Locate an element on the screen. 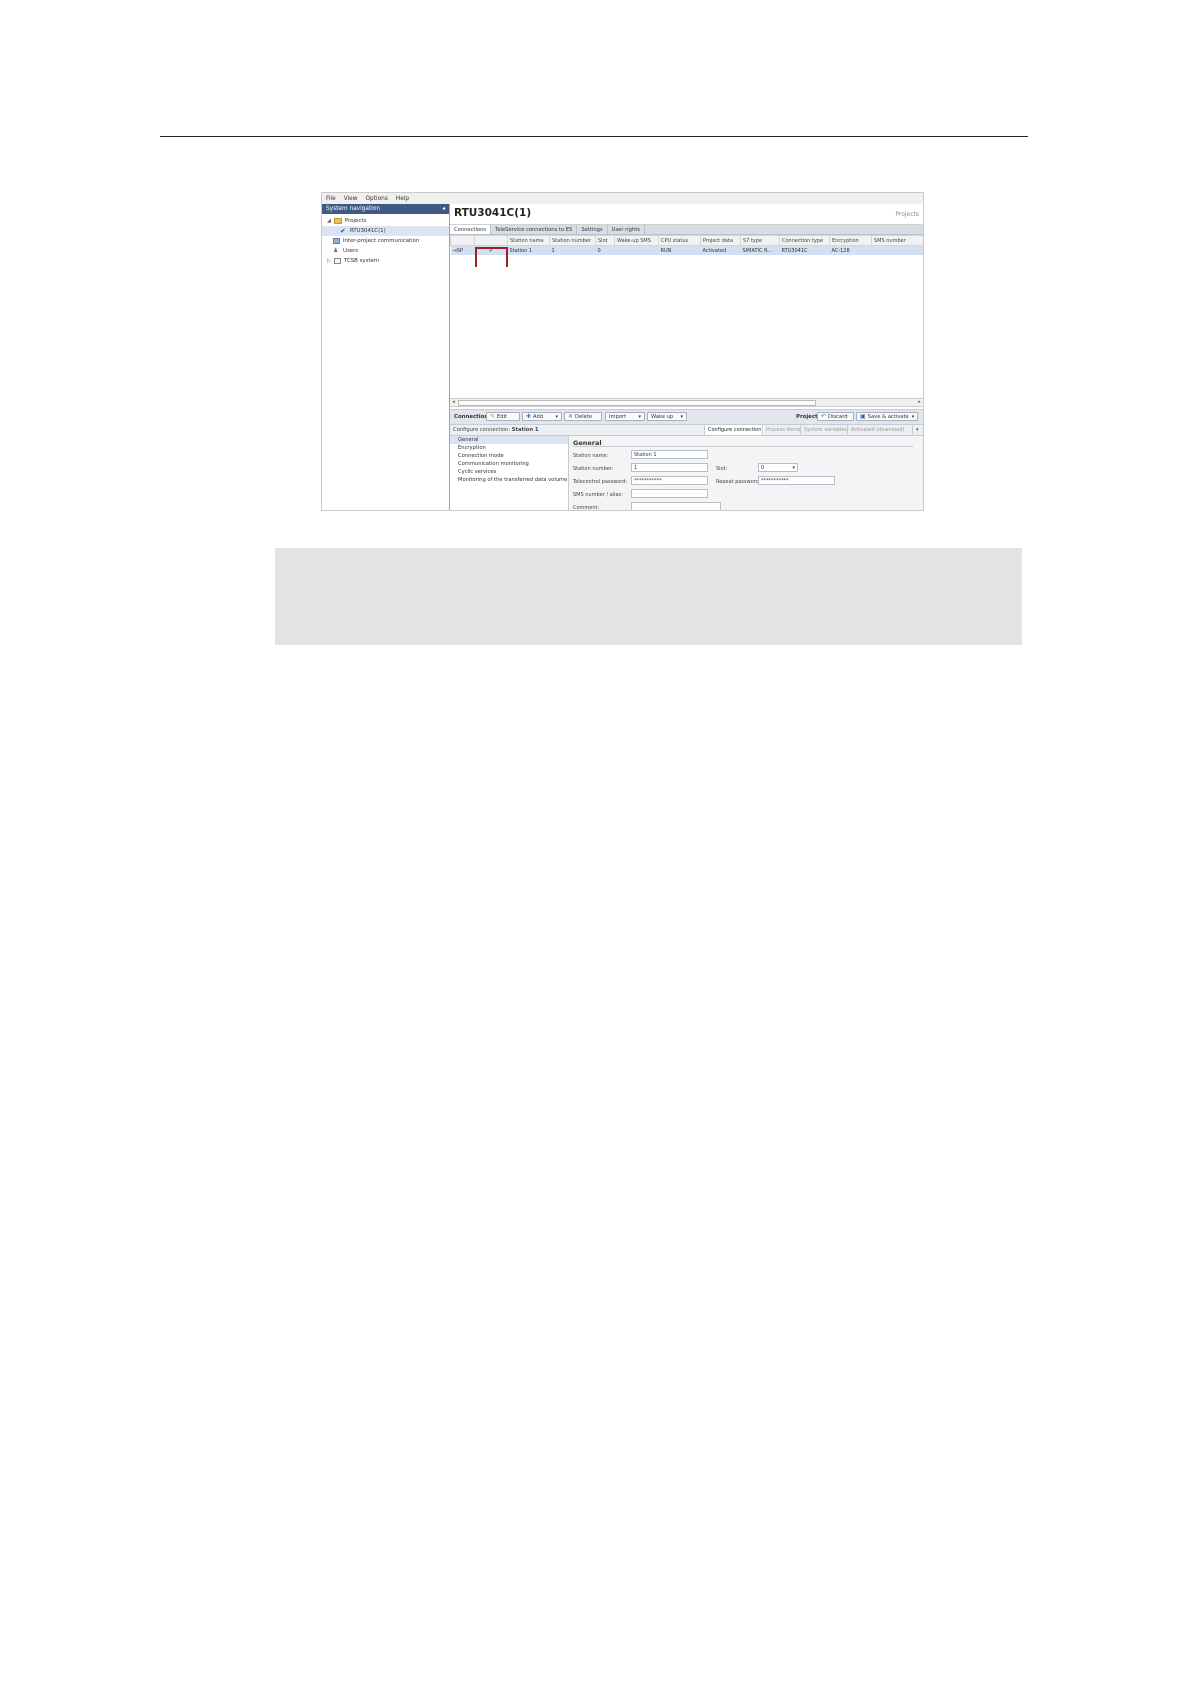 This screenshot has height=1684, width=1191. tab-user-rights: User rights is located at coordinates (627, 229).